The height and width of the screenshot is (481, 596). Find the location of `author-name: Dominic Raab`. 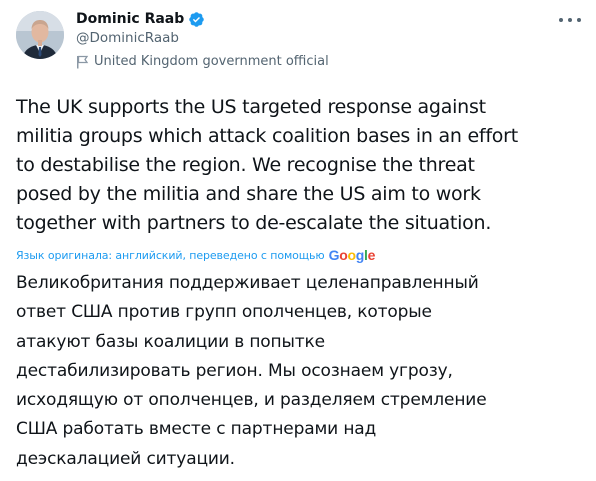

author-name: Dominic Raab is located at coordinates (130, 19).